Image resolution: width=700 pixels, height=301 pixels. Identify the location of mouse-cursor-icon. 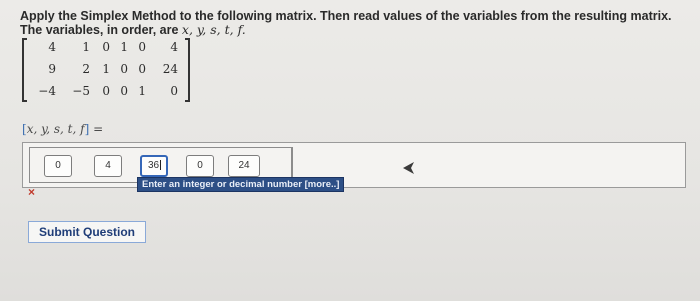
(408, 168).